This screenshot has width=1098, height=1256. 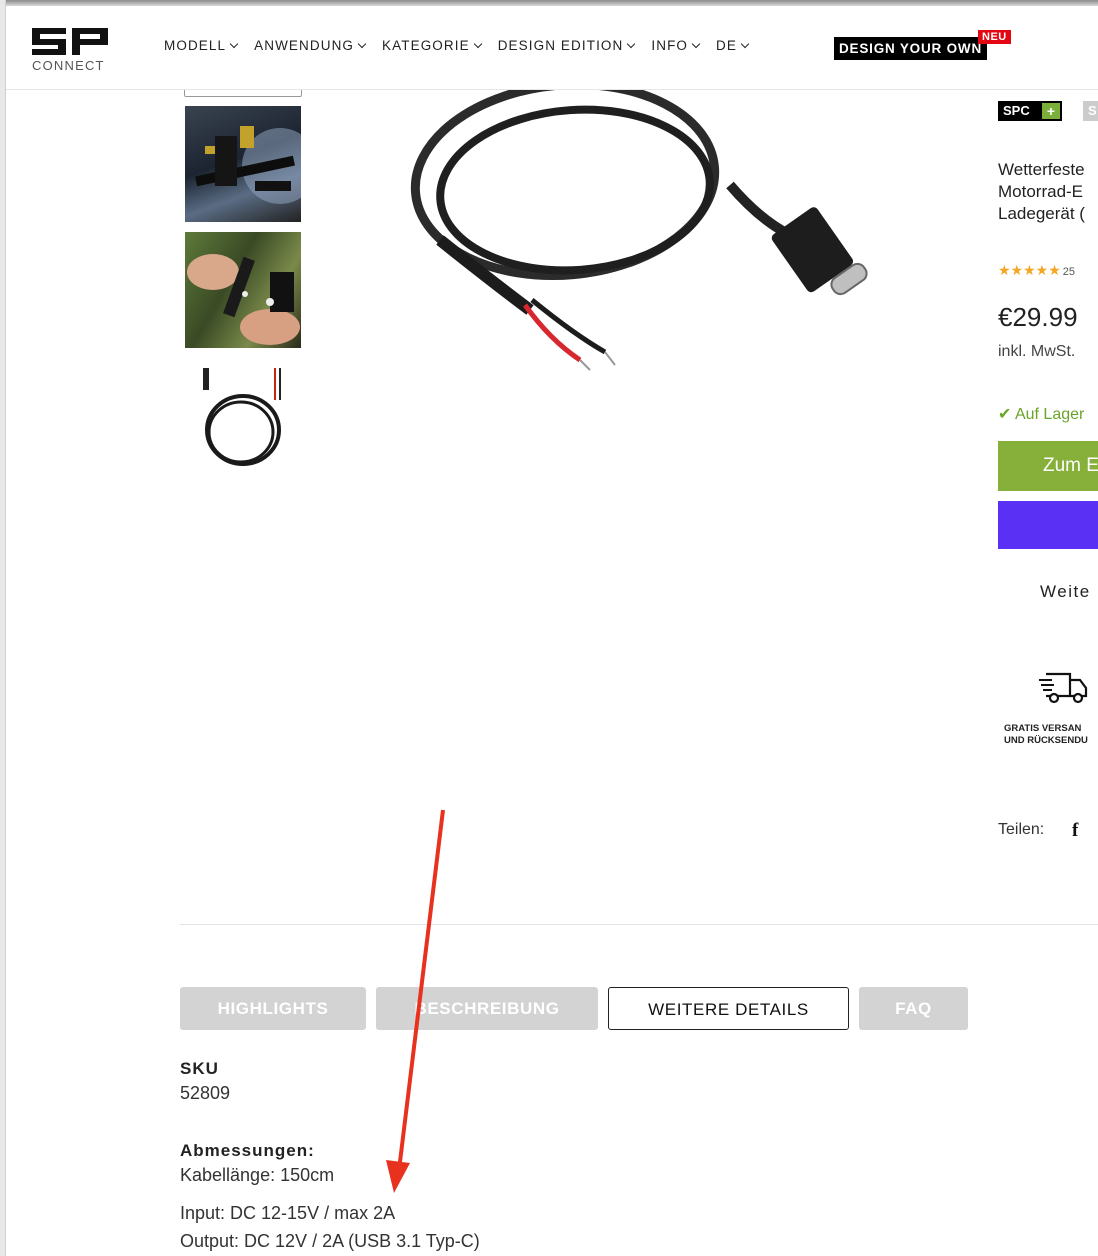 I want to click on nav-label: DE, so click(x=726, y=45).